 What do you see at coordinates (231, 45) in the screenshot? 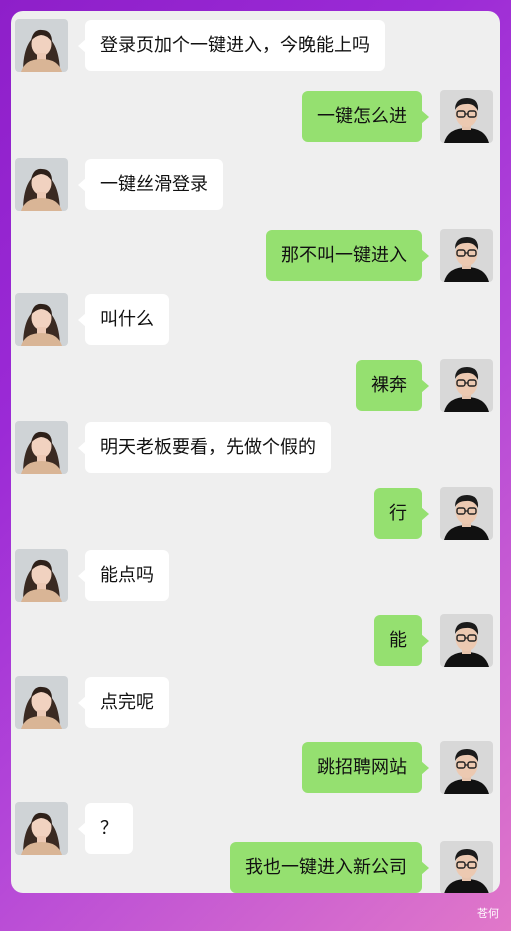
I see `message-bubble: 登录页加个一键进入，今晚能上吗` at bounding box center [231, 45].